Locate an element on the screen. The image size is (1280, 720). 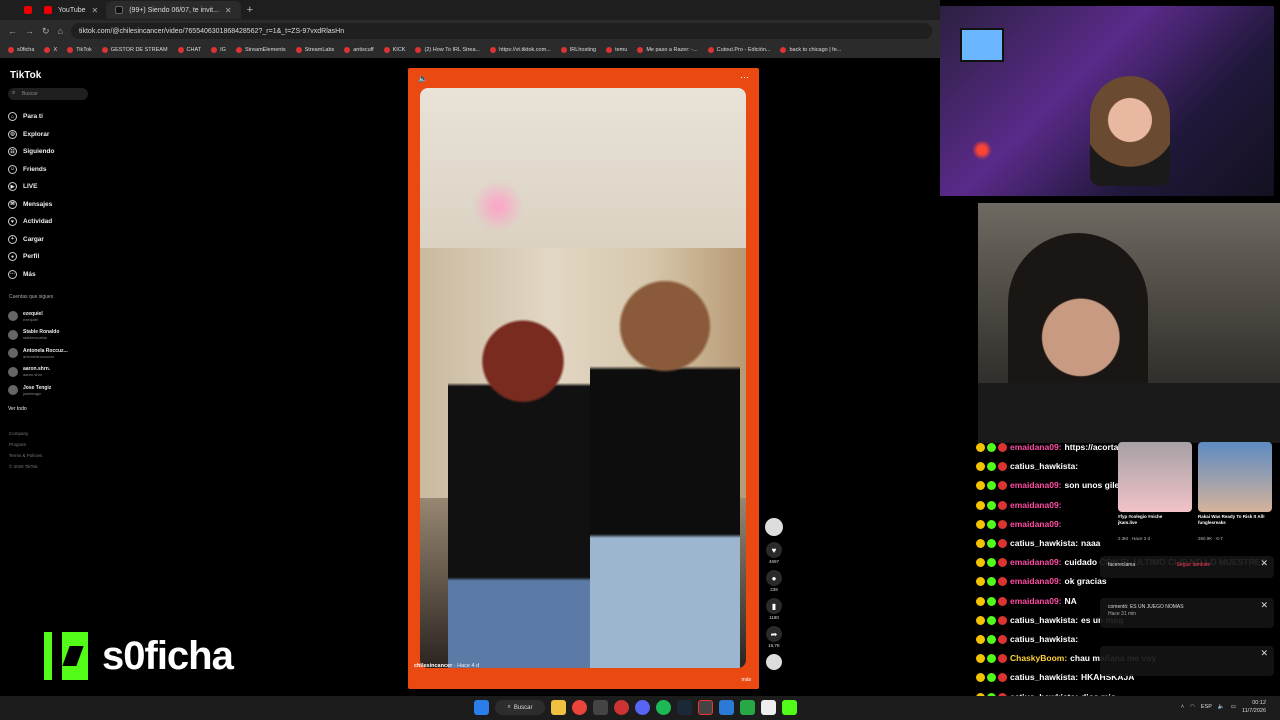
sidebar-item-perfil: ● Perfil is located at coordinates (53, 257).